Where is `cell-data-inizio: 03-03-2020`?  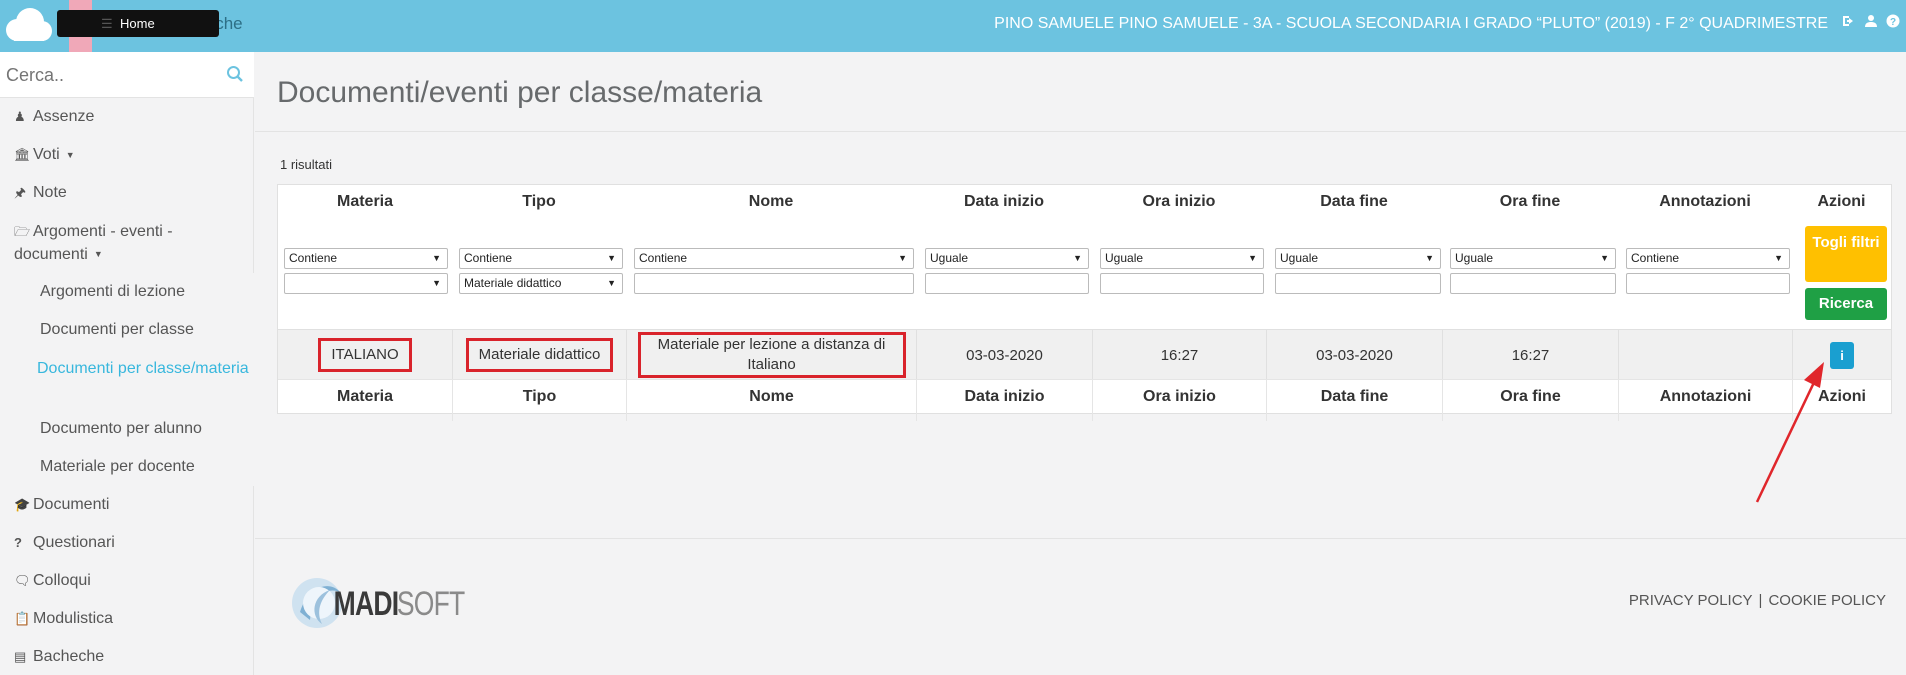
cell-data-inizio: 03-03-2020 is located at coordinates (1004, 355).